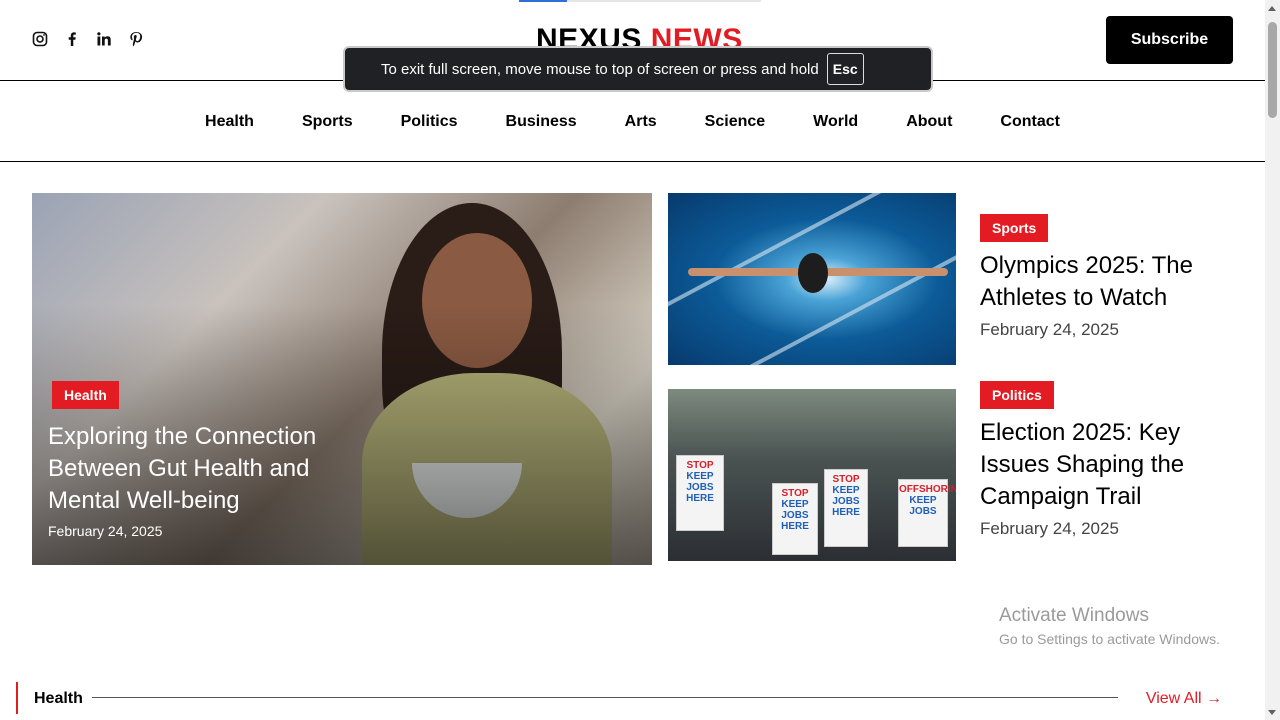 The height and width of the screenshot is (720, 1280). I want to click on pool-lane-line, so click(826, 299).